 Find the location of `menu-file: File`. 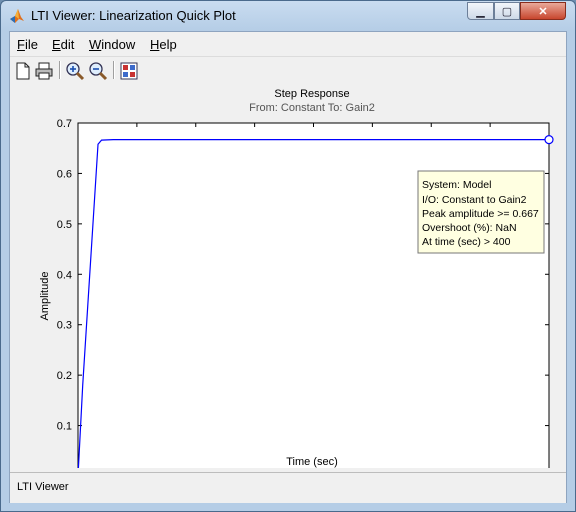

menu-file: File is located at coordinates (27, 44).